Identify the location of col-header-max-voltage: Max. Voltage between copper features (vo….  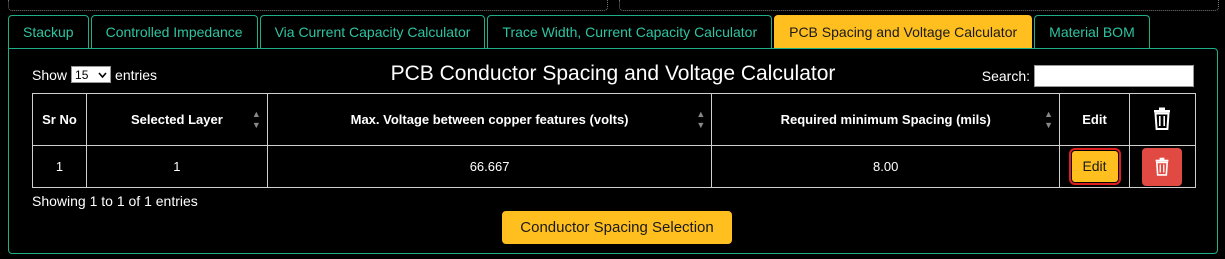
(489, 119).